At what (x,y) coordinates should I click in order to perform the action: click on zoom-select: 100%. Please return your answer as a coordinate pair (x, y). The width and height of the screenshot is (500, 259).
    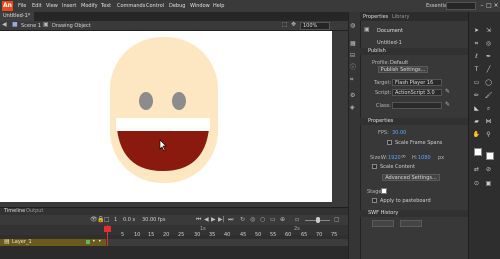
    Looking at the image, I should click on (315, 26).